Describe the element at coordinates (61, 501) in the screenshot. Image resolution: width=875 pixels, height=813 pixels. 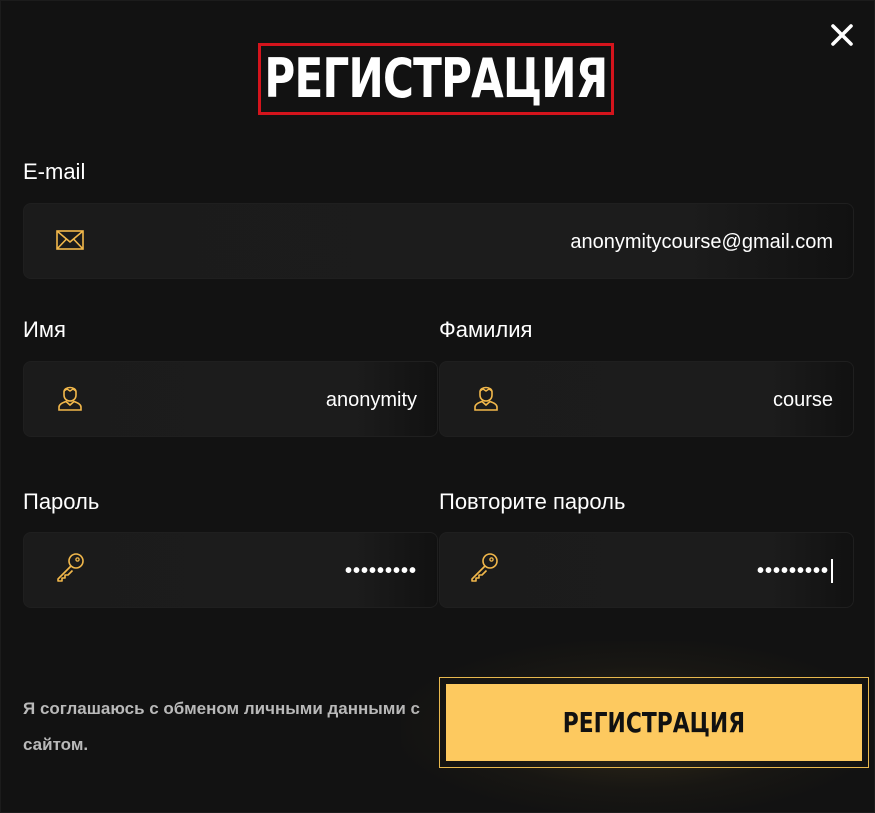
I see `password-label: Пароль` at that location.